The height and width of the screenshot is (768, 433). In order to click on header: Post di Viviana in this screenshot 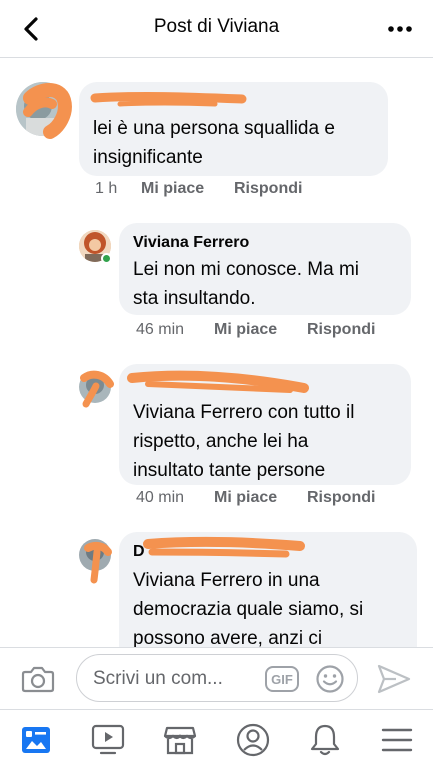, I will do `click(216, 29)`.